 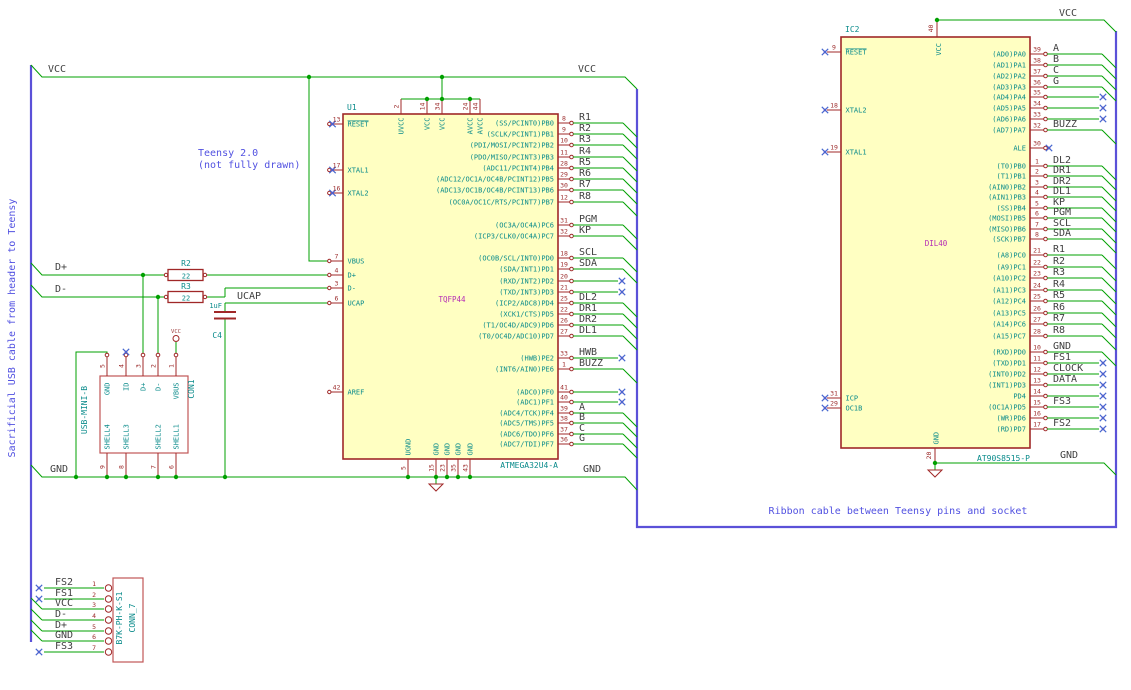 I want to click on pin-name: RESET, so click(x=857, y=53).